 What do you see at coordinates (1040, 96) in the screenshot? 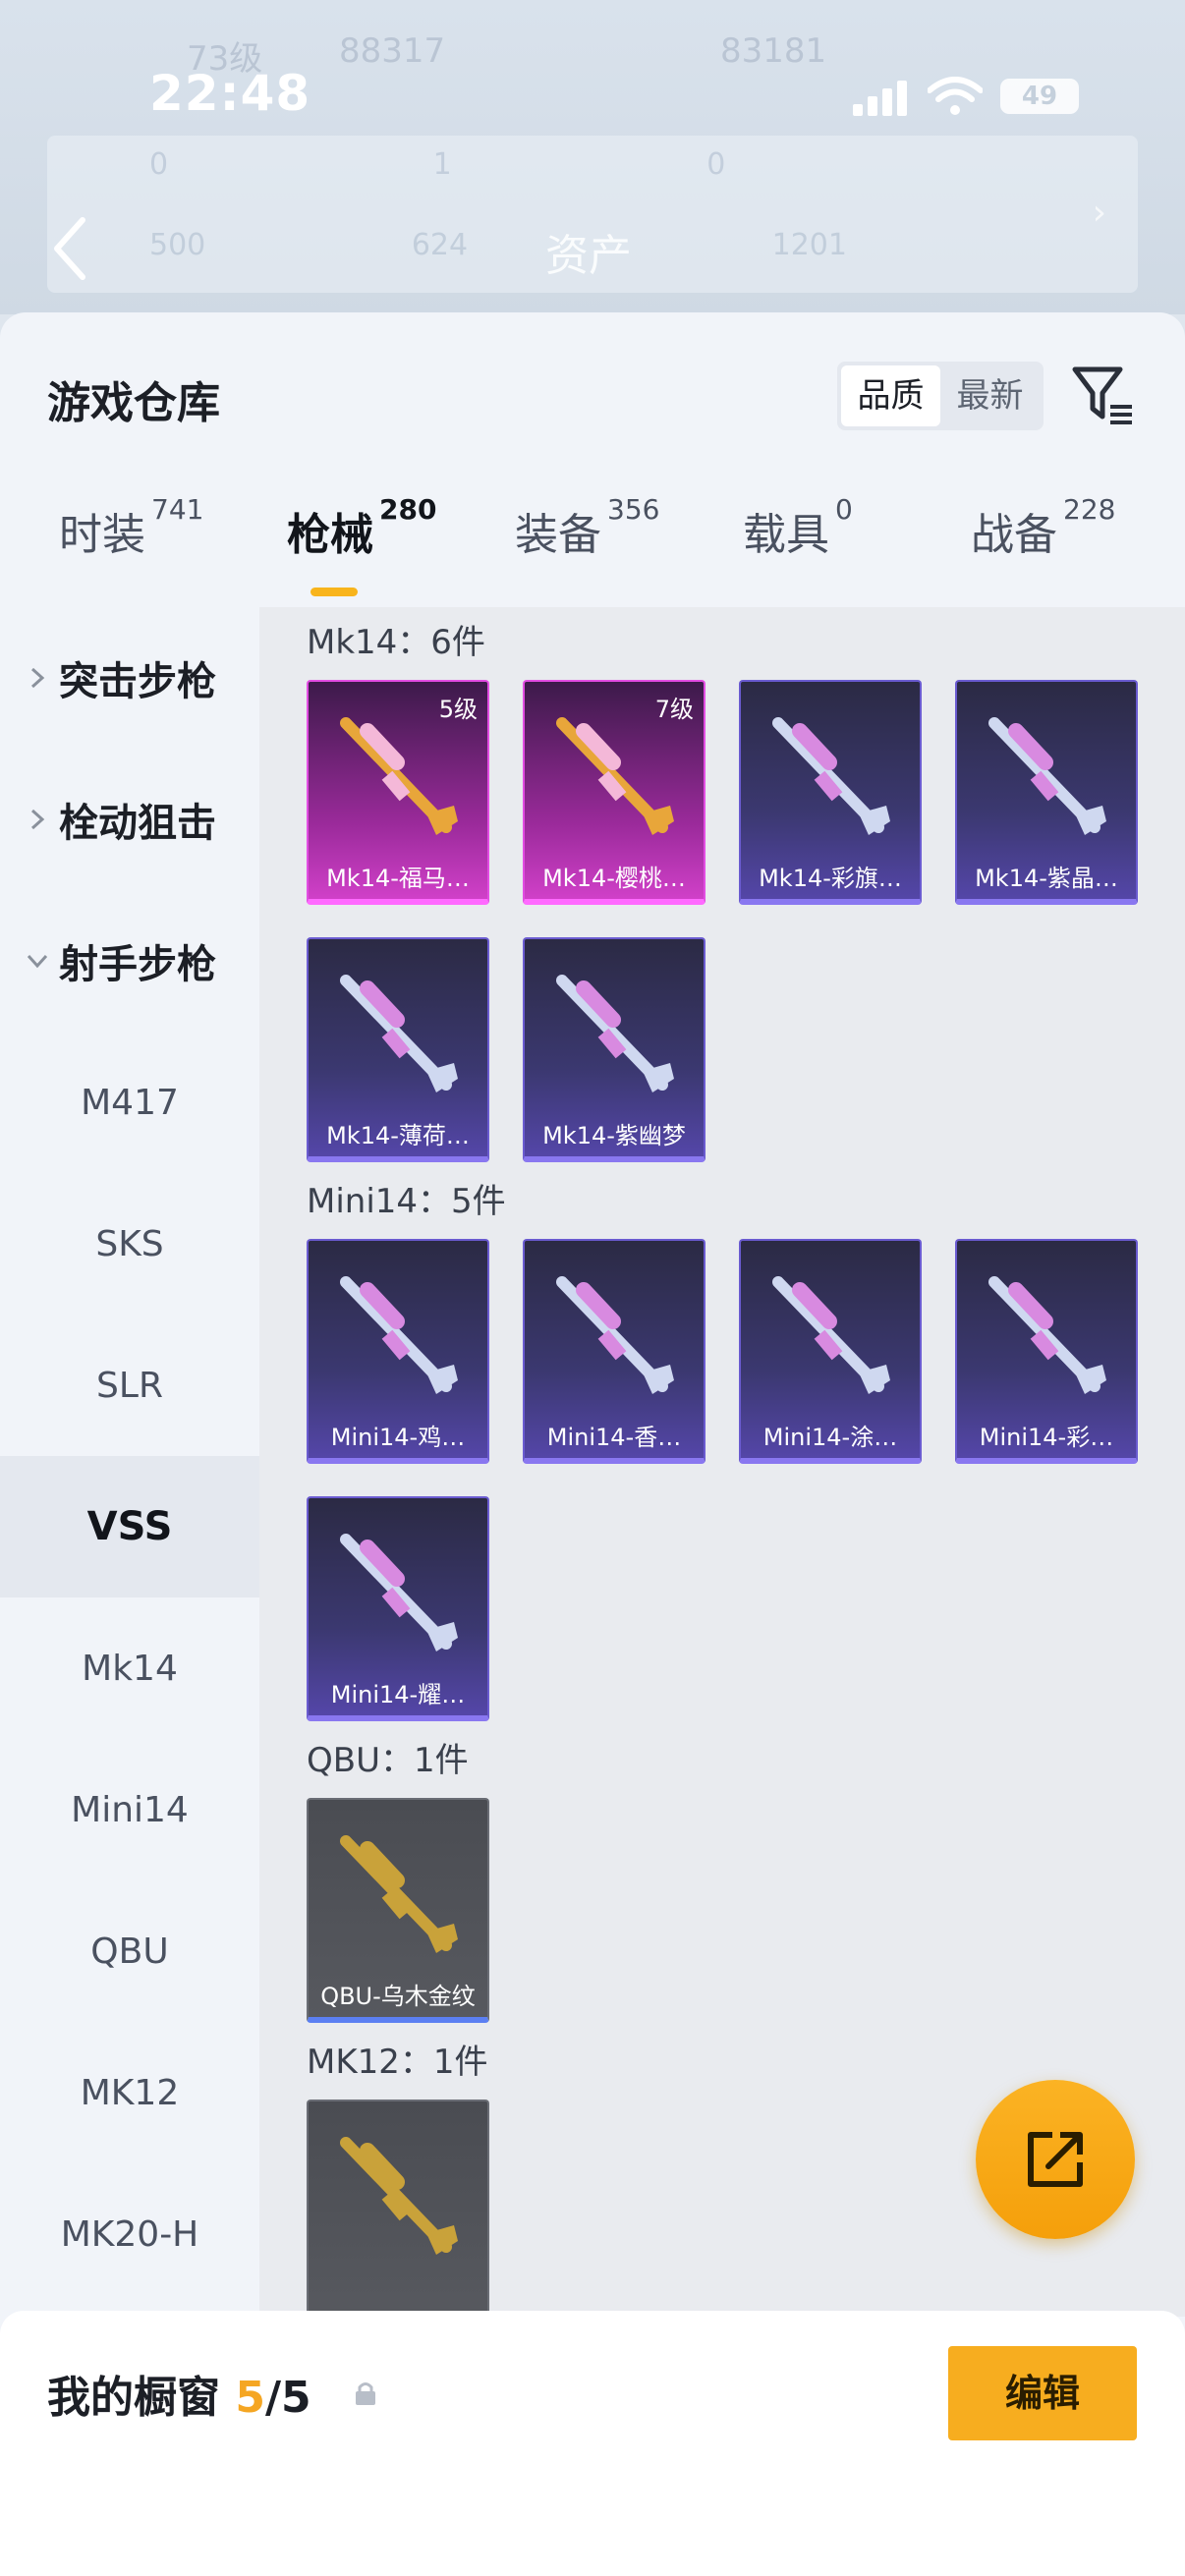
I see `battery-icon: 49` at bounding box center [1040, 96].